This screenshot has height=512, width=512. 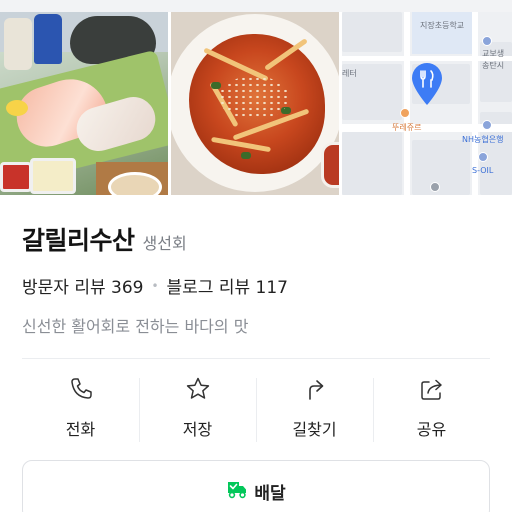 What do you see at coordinates (487, 41) in the screenshot?
I see `bank-dot-icon` at bounding box center [487, 41].